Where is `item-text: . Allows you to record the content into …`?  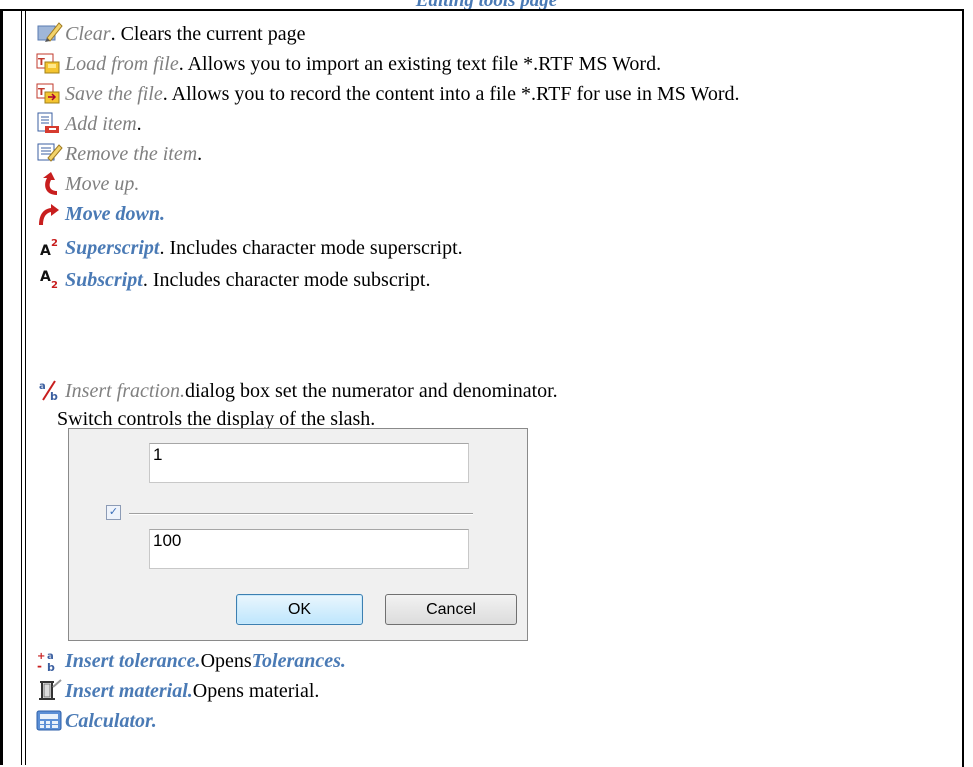 item-text: . Allows you to record the content into … is located at coordinates (451, 93).